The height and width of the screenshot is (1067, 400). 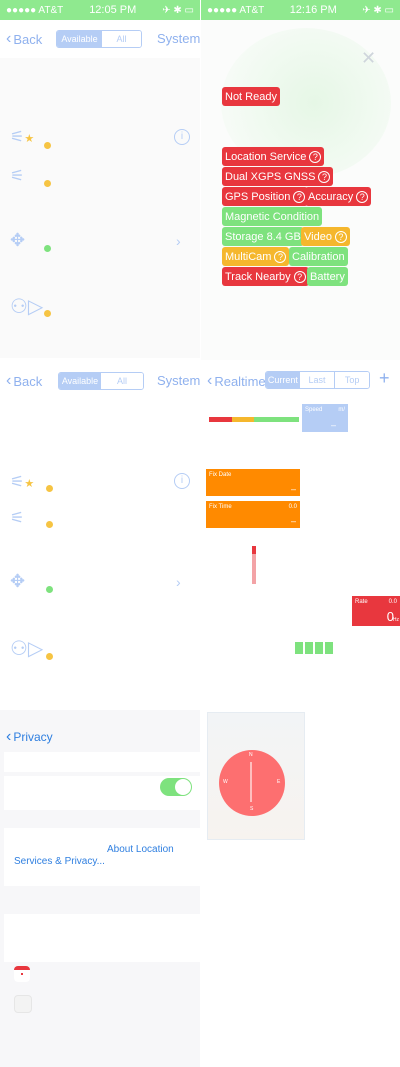 What do you see at coordinates (176, 787) in the screenshot?
I see `location-services-toggle` at bounding box center [176, 787].